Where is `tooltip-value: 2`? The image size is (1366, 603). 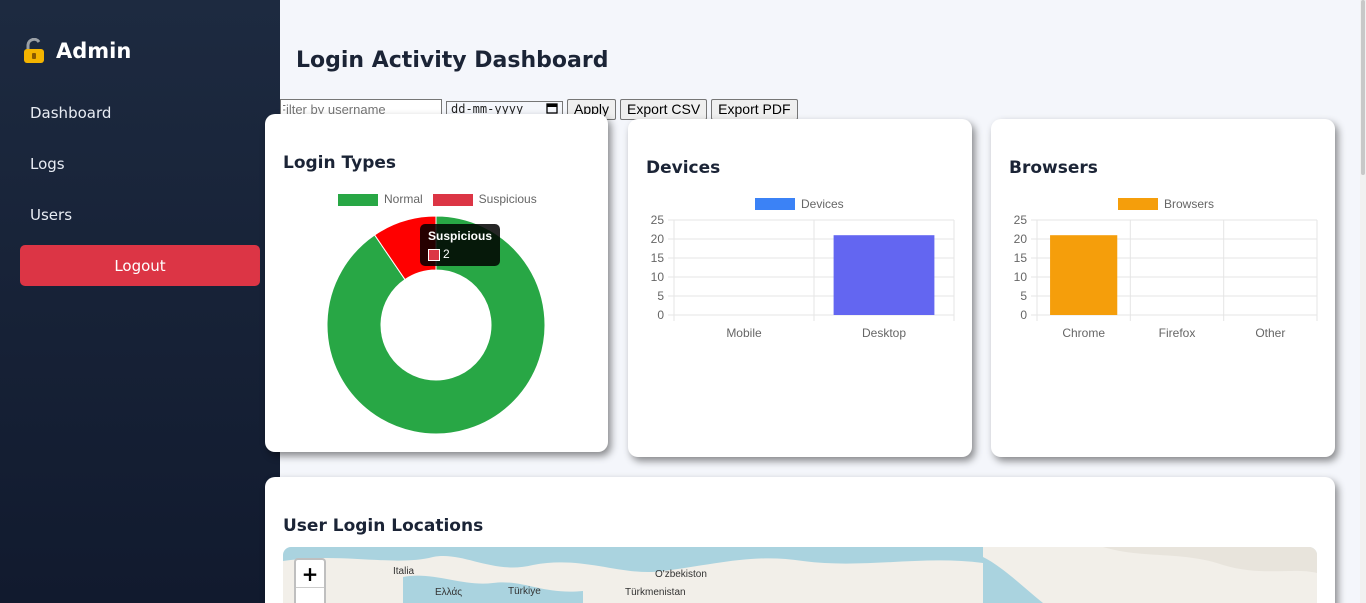
tooltip-value: 2 is located at coordinates (446, 254).